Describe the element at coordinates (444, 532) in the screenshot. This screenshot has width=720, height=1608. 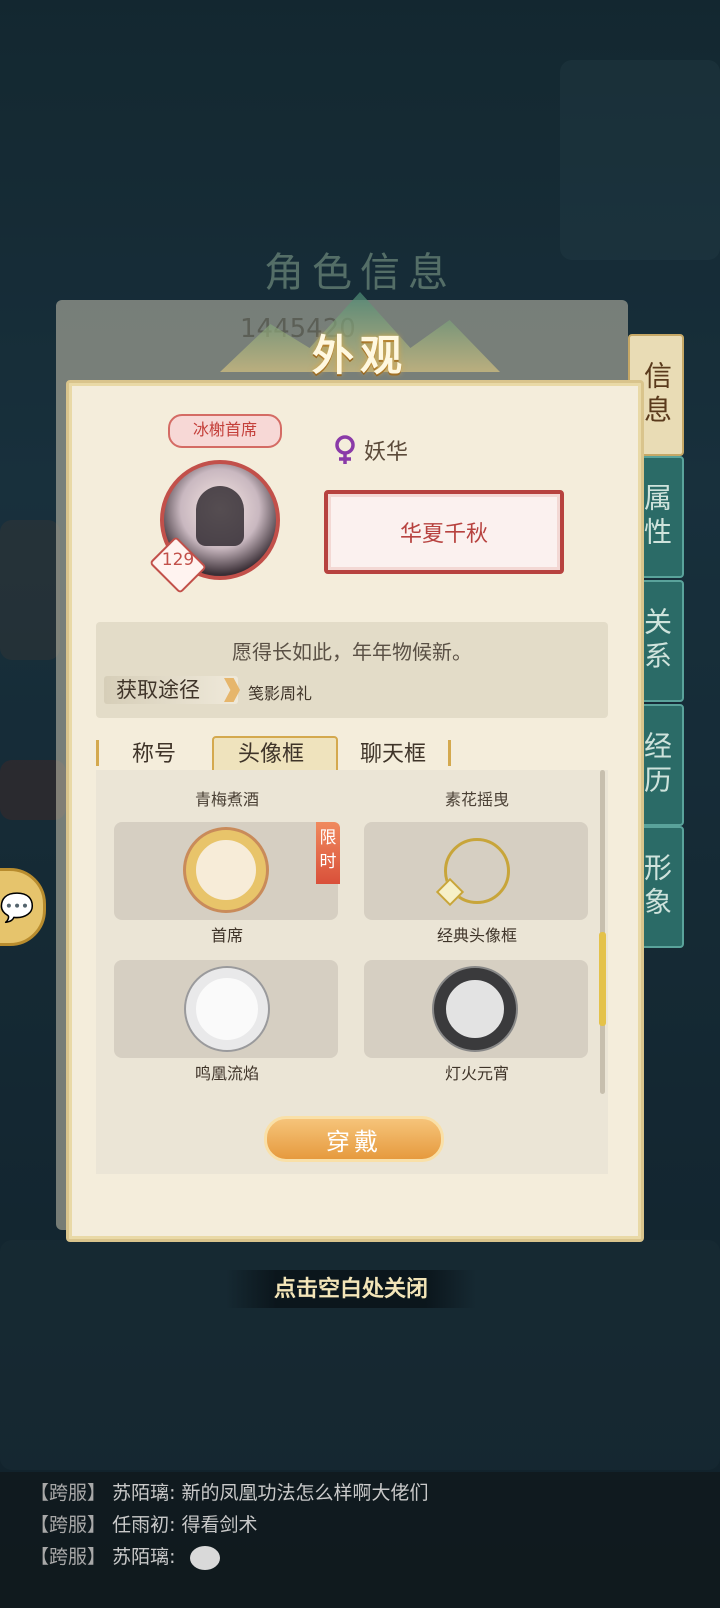
I see `title-plaque: 华夏千秋` at that location.